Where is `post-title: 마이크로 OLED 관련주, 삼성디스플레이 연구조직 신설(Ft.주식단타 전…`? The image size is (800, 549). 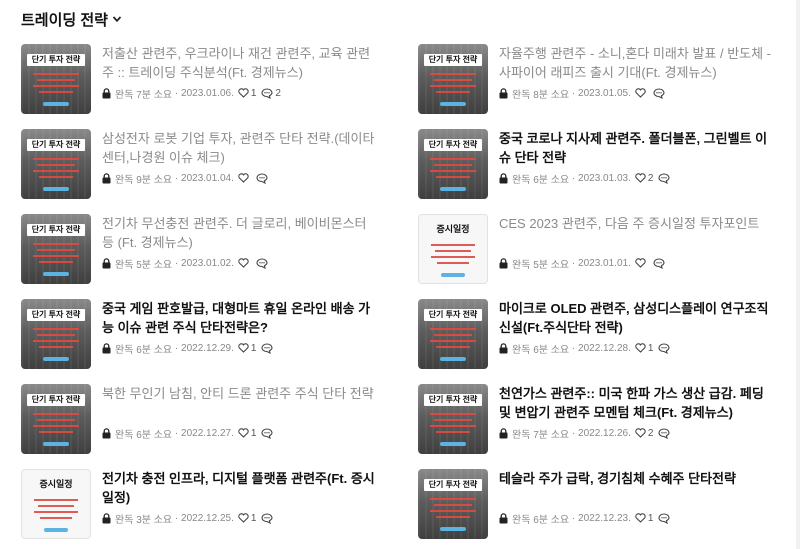
post-title: 마이크로 OLED 관련주, 삼성디스플레이 연구조직 신설(Ft.주식단타 전… is located at coordinates (636, 318).